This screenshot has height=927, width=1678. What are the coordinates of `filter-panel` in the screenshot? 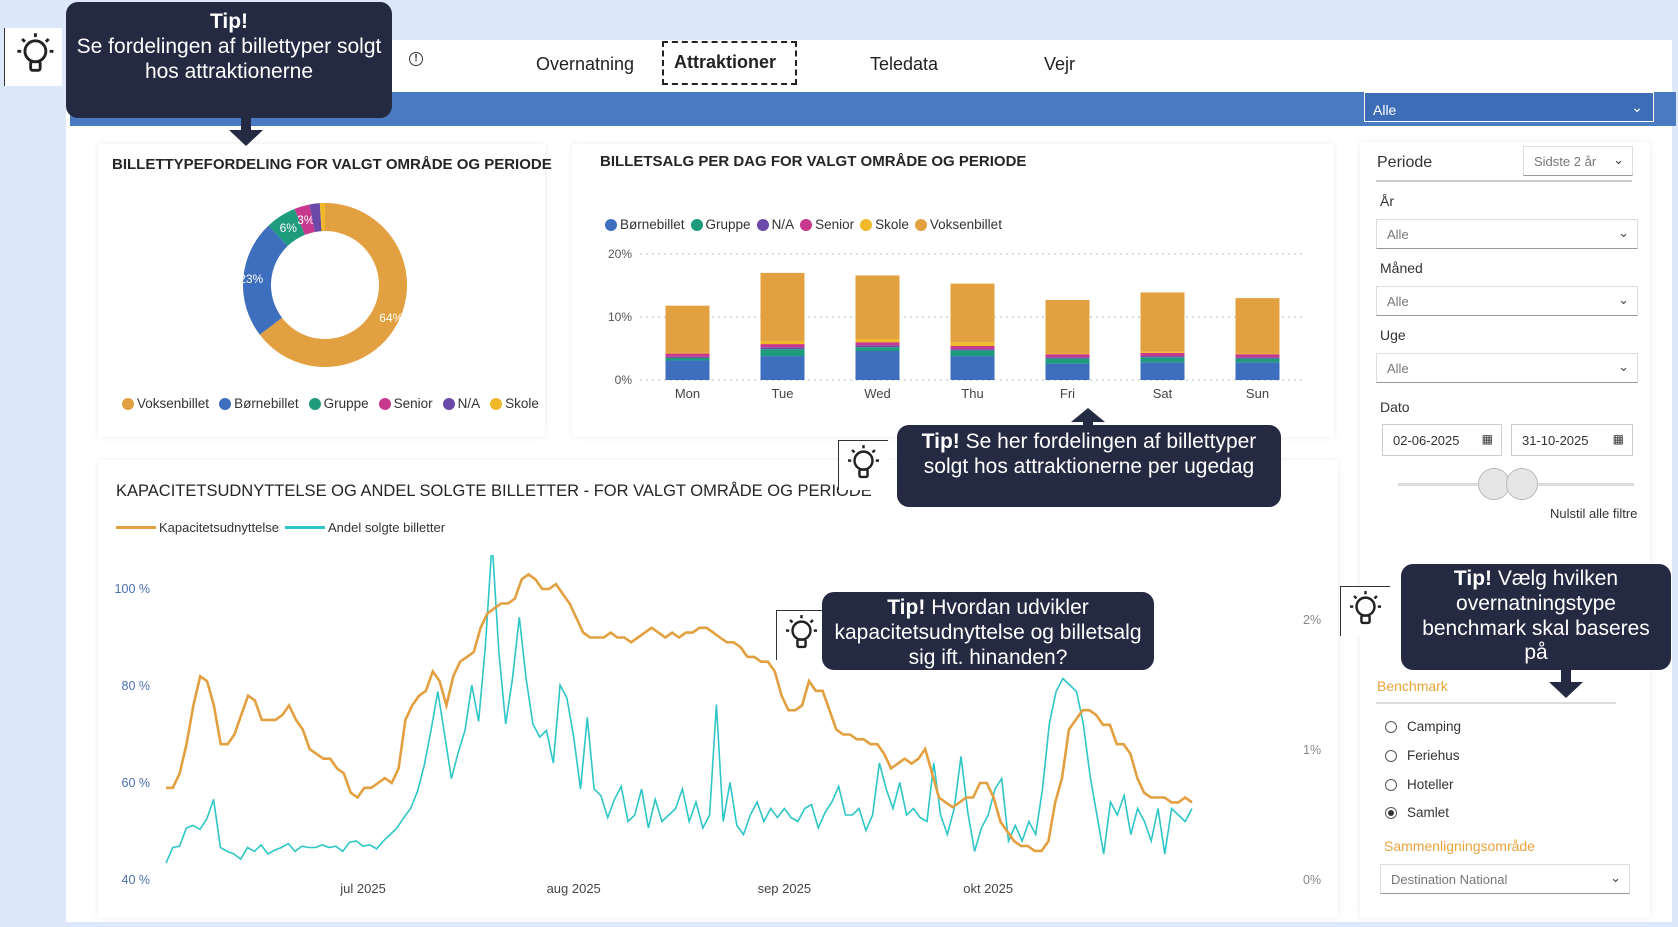 It's located at (1505, 530).